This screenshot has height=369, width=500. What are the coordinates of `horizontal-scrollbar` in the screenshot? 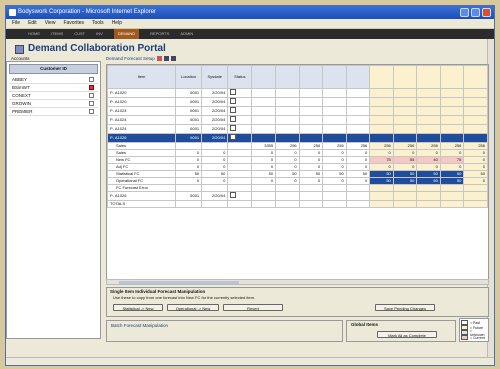 It's located at (297, 282).